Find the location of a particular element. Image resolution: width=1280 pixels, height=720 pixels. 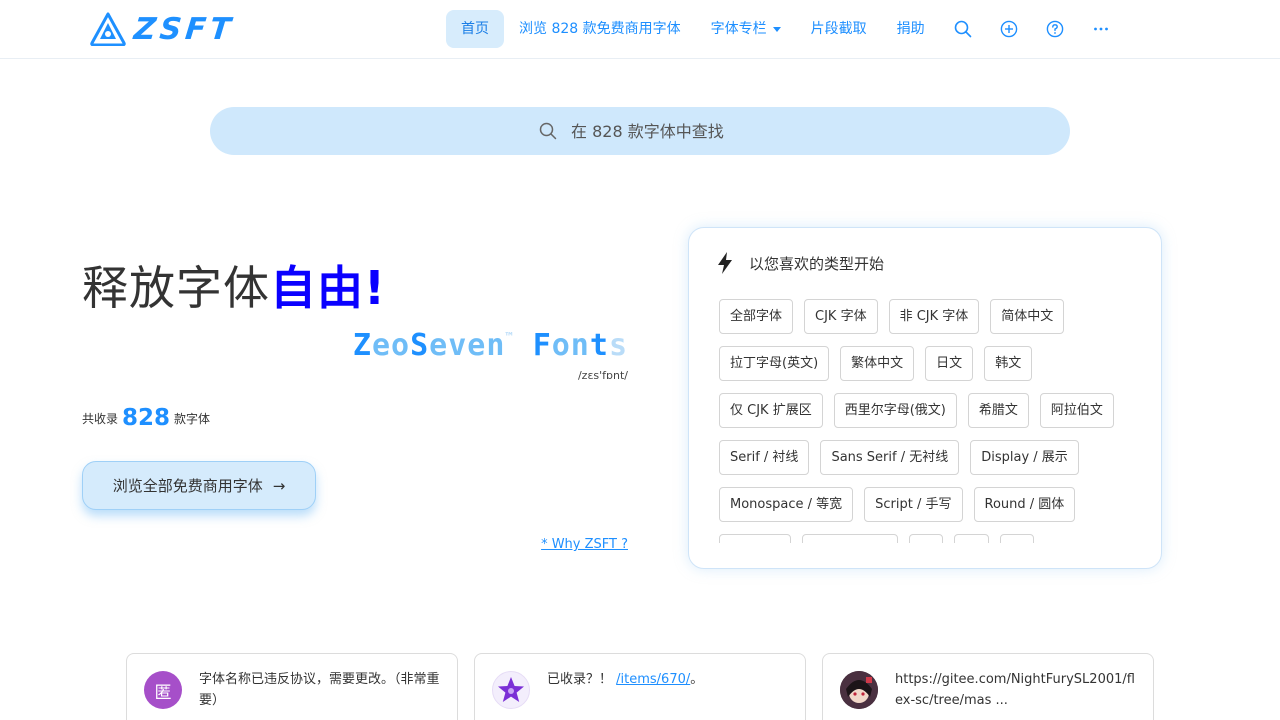

brand-part: Z is located at coordinates (362, 345).